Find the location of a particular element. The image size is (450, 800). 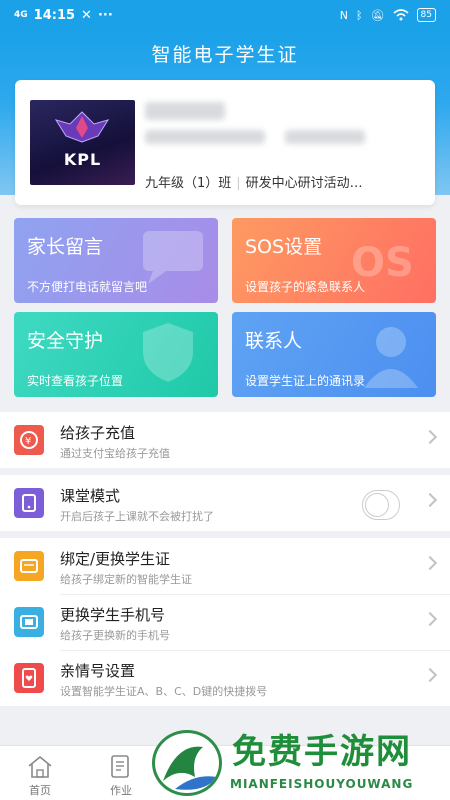

watermark: 免费手游网 MIANFEISHOUYOUWANG is located at coordinates (301, 761).